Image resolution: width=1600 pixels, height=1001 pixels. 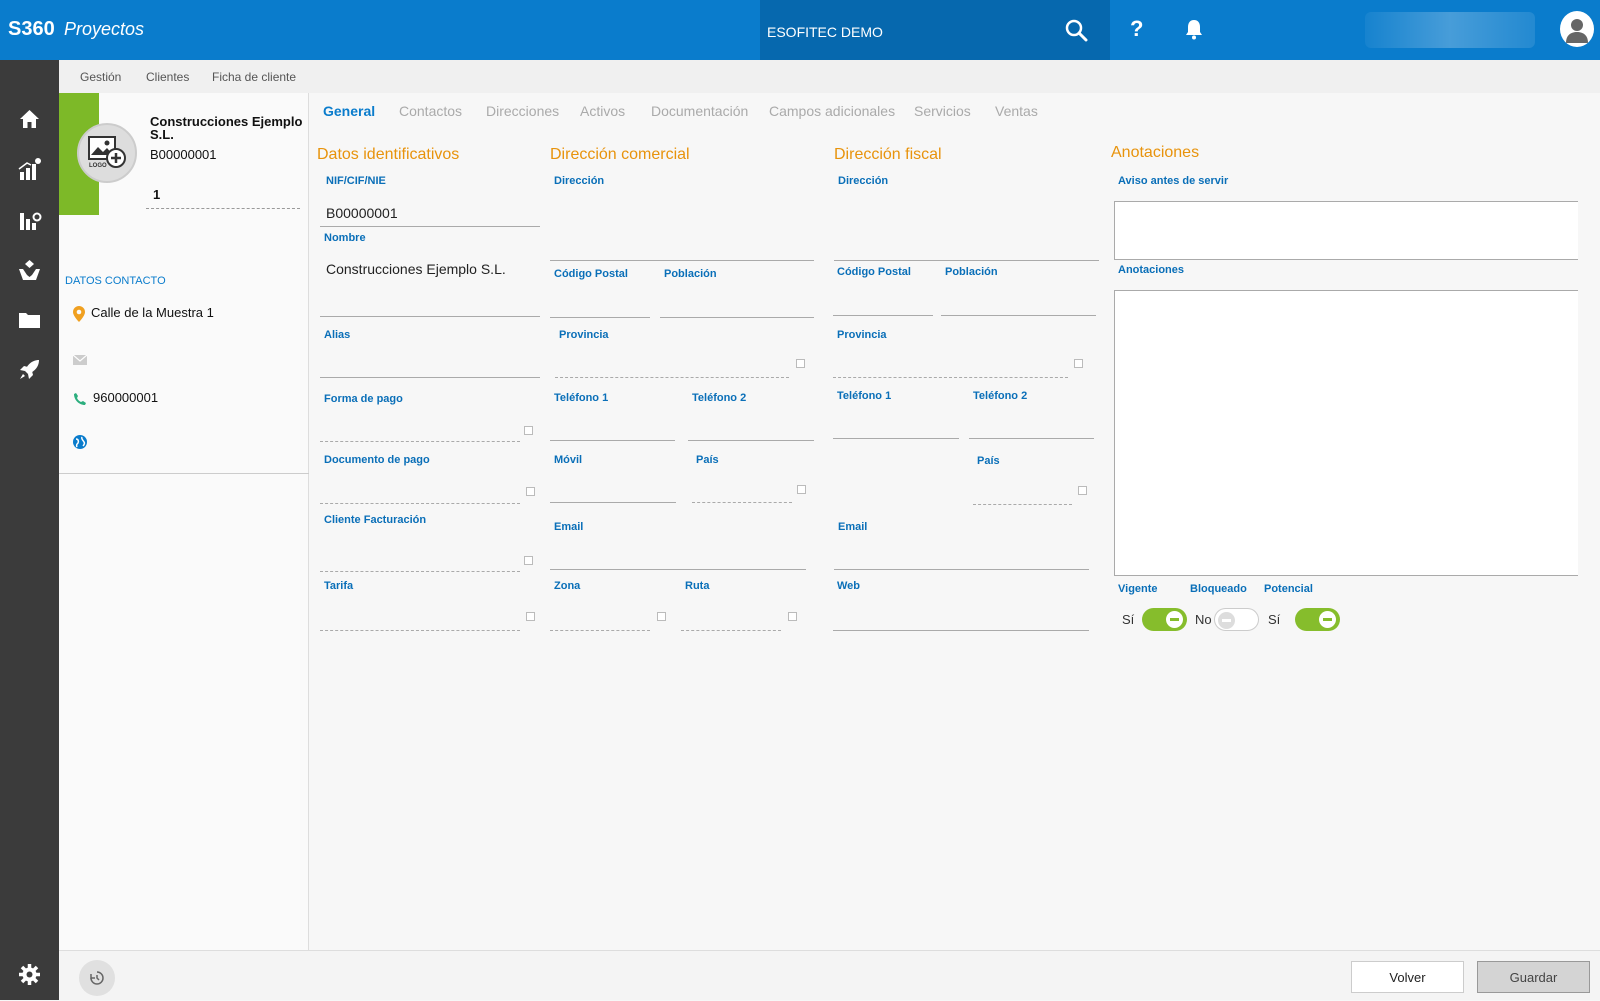 What do you see at coordinates (1203, 619) in the screenshot?
I see `bloqueado-value: No` at bounding box center [1203, 619].